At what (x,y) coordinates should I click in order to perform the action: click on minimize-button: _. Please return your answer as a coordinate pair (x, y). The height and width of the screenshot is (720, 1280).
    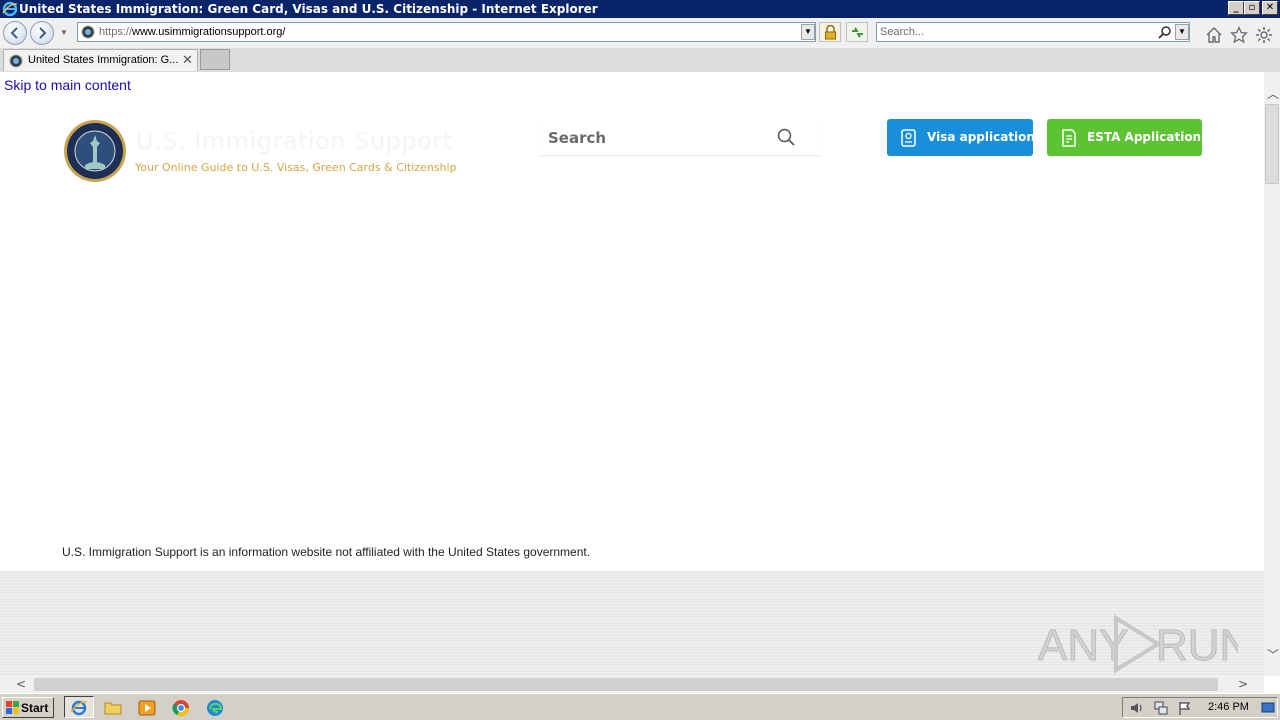
    Looking at the image, I should click on (1236, 8).